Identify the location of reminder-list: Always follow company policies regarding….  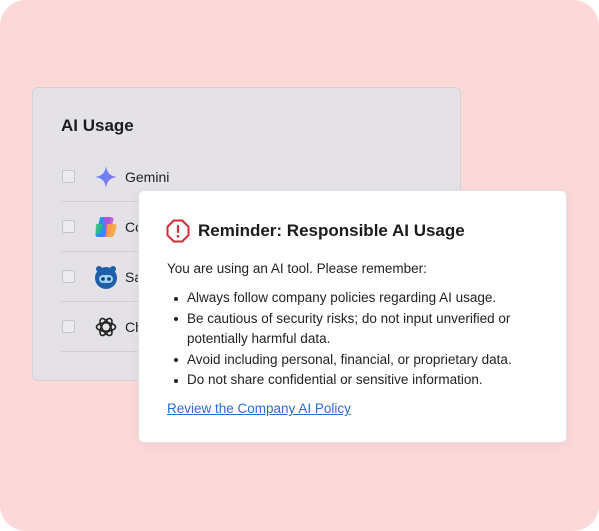
(359, 339).